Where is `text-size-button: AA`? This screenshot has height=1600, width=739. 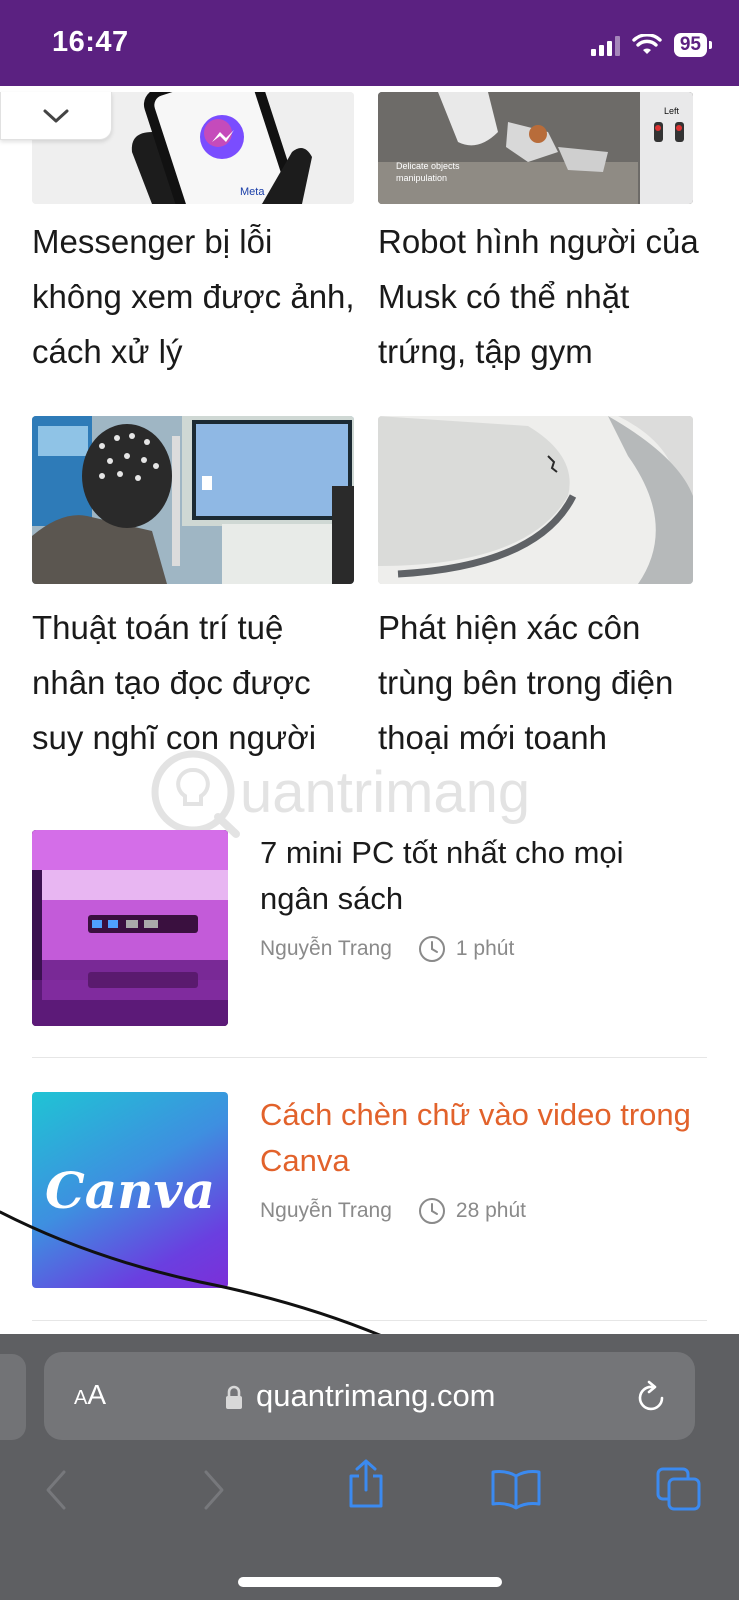 text-size-button: AA is located at coordinates (90, 1395).